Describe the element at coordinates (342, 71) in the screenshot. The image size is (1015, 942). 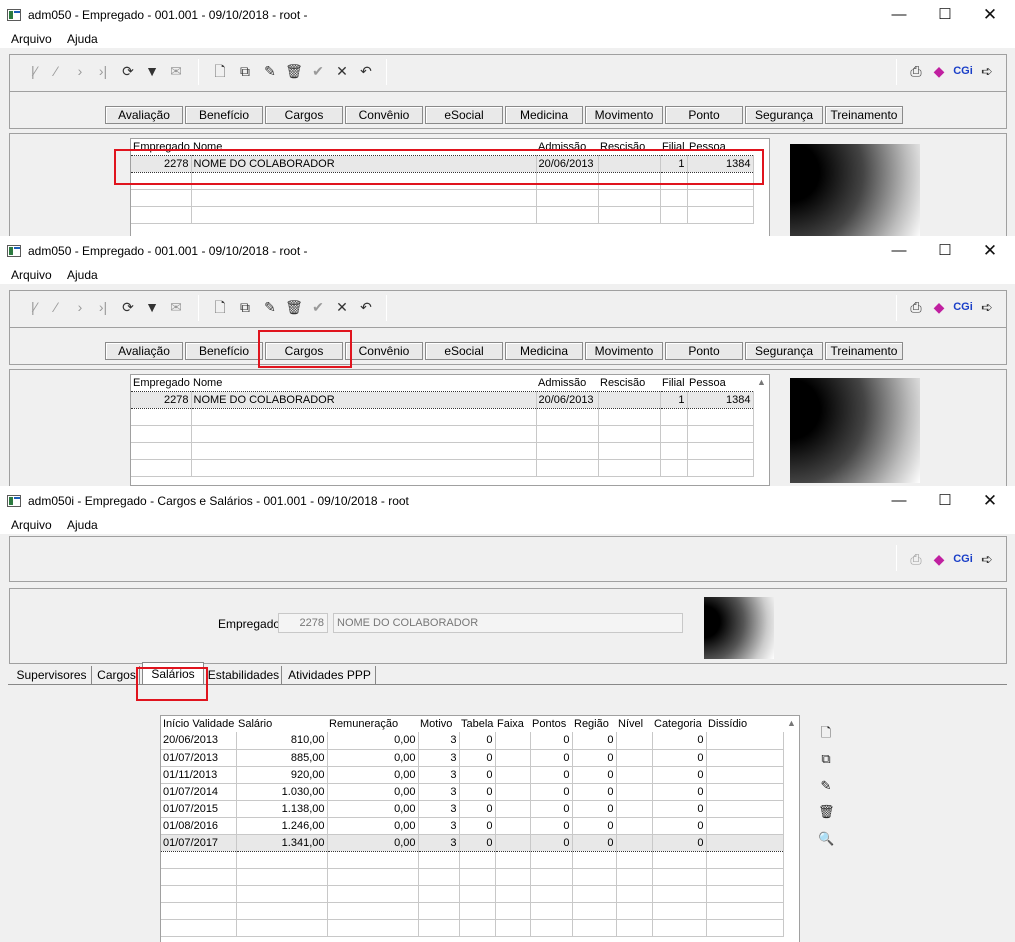
I see `cancel-icon: ✕` at that location.